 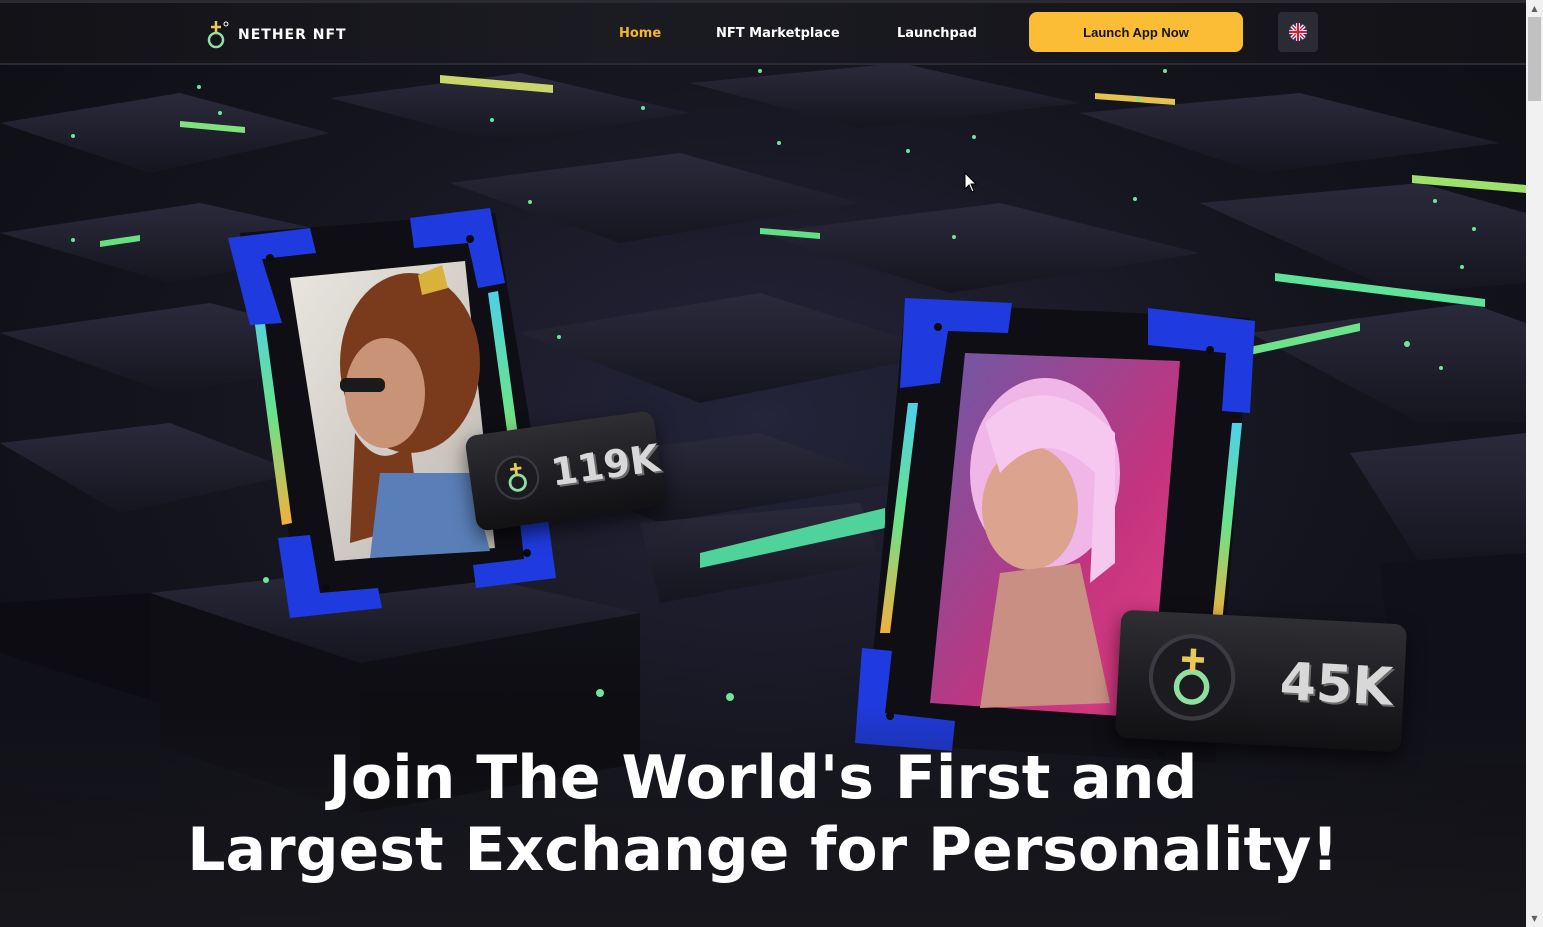 I want to click on nav-nft-marketplace: NFT Marketplace, so click(x=778, y=33).